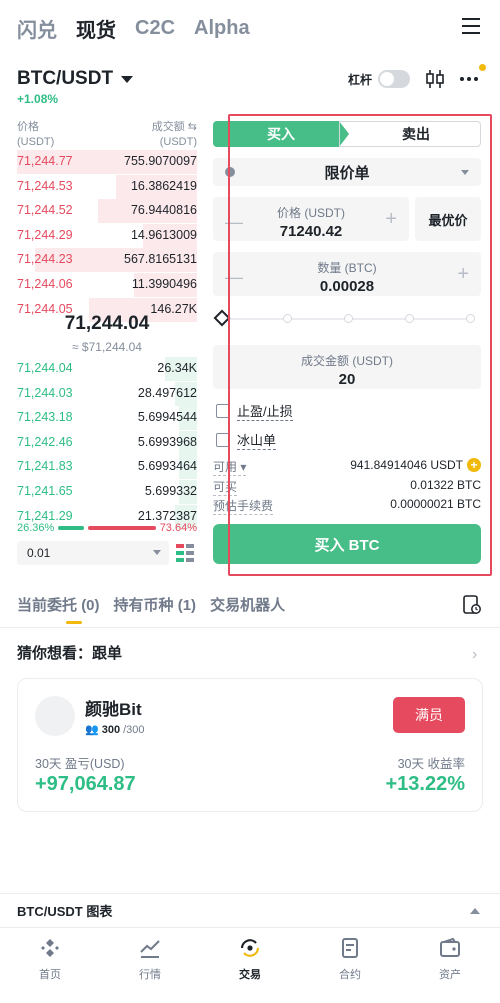 The height and width of the screenshot is (1003, 500). Describe the element at coordinates (247, 604) in the screenshot. I see `tab-trading-bots: 交易机器人` at that location.